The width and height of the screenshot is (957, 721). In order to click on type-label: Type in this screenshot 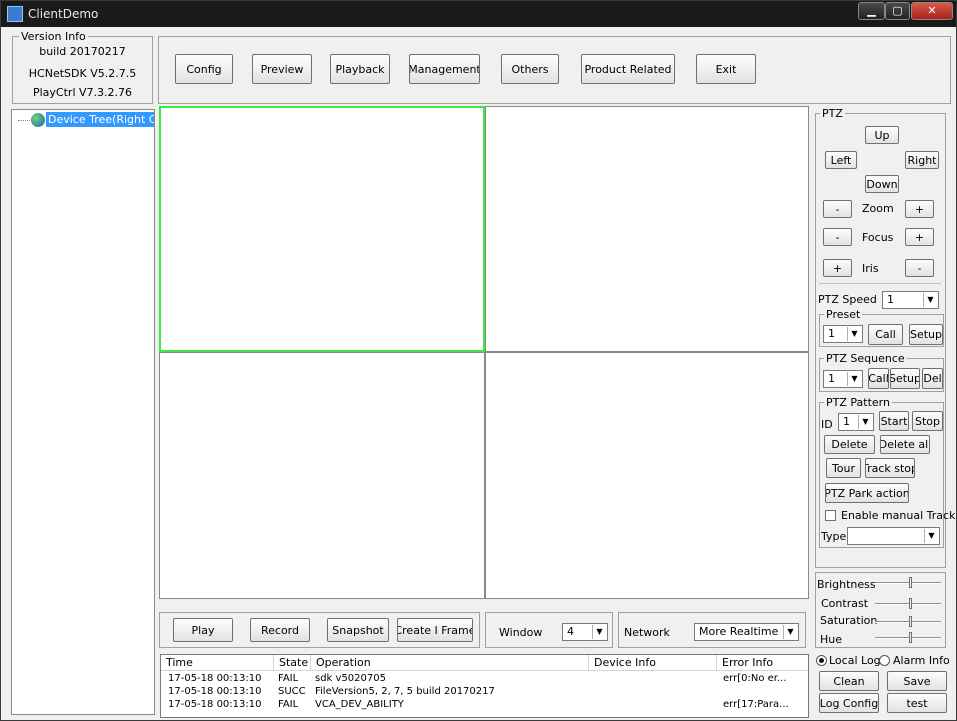, I will do `click(834, 536)`.